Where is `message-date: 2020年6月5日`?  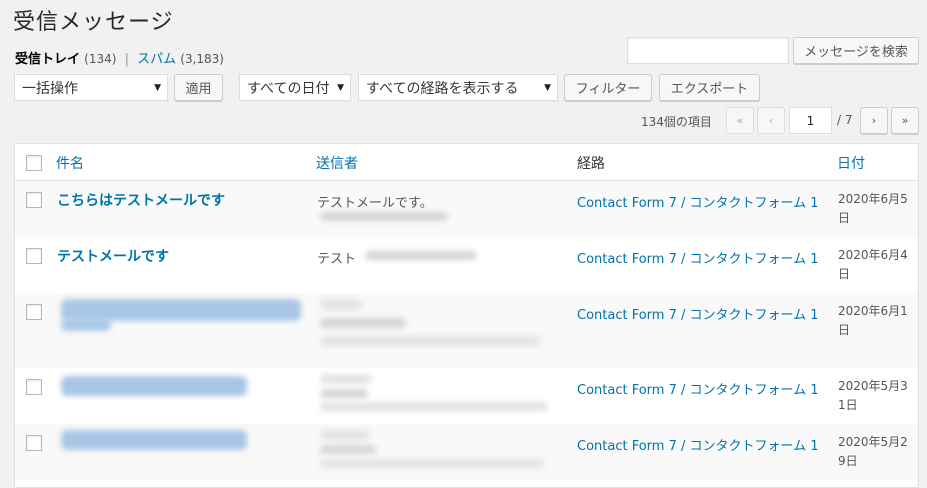
message-date: 2020年6月5日 is located at coordinates (873, 208).